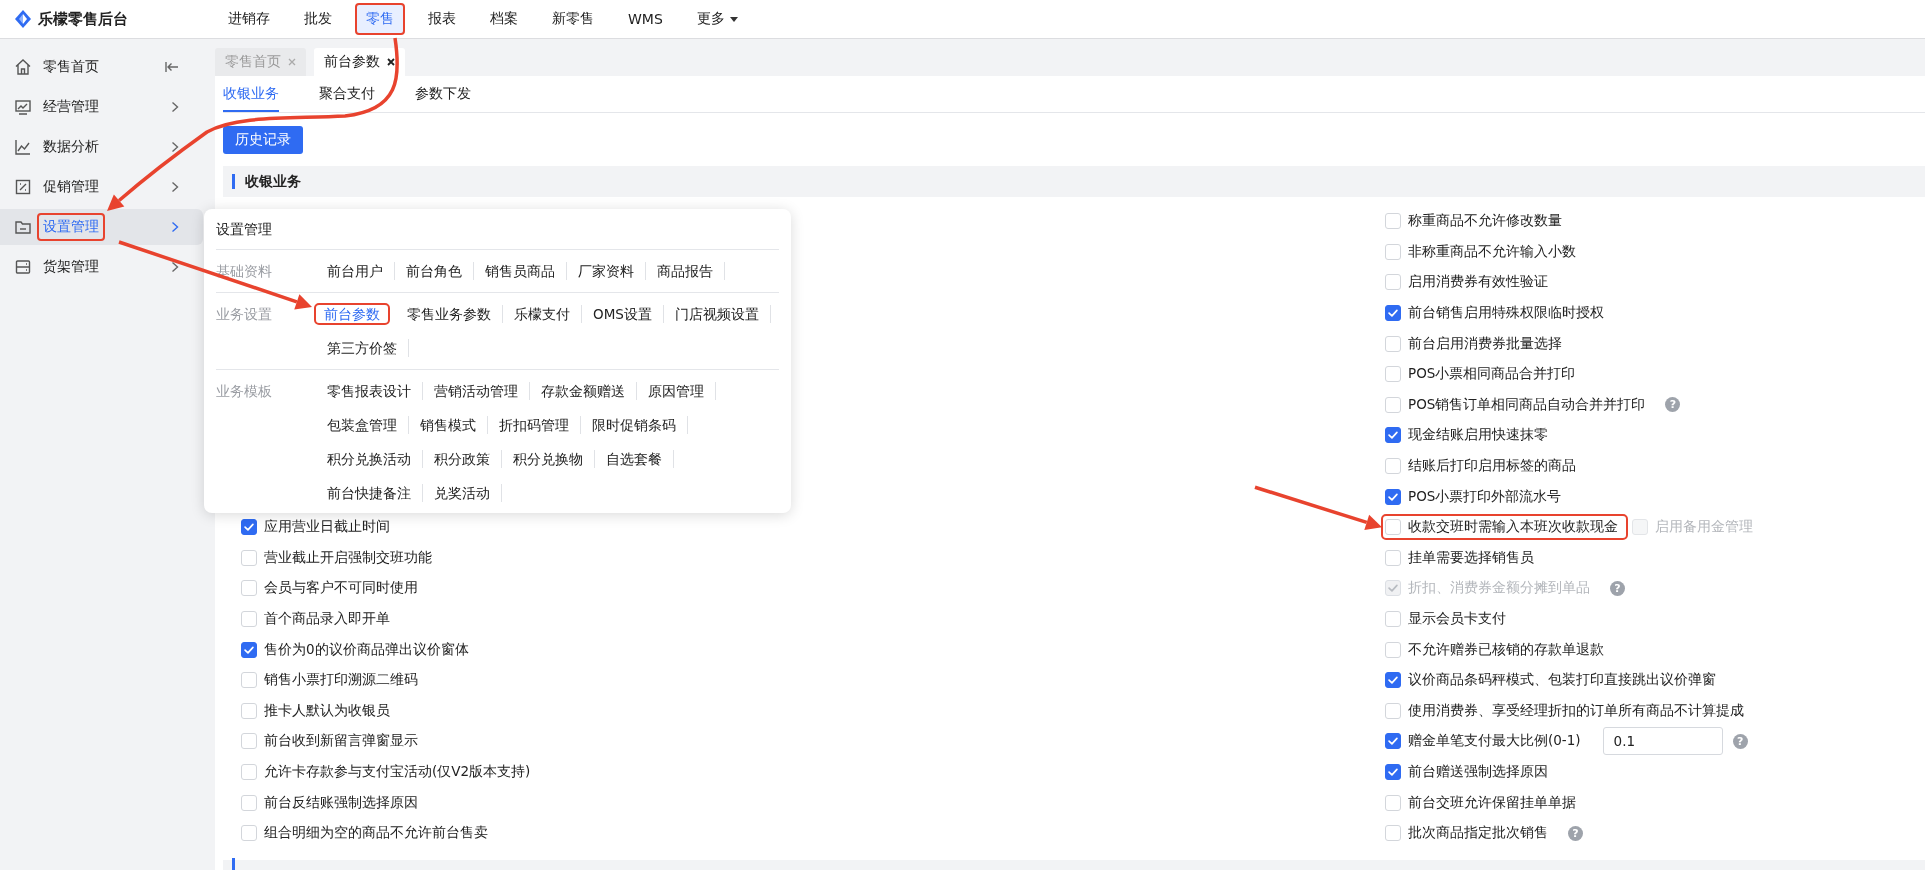 The width and height of the screenshot is (1925, 870). What do you see at coordinates (476, 391) in the screenshot?
I see `menu-link: 营销活动管理` at bounding box center [476, 391].